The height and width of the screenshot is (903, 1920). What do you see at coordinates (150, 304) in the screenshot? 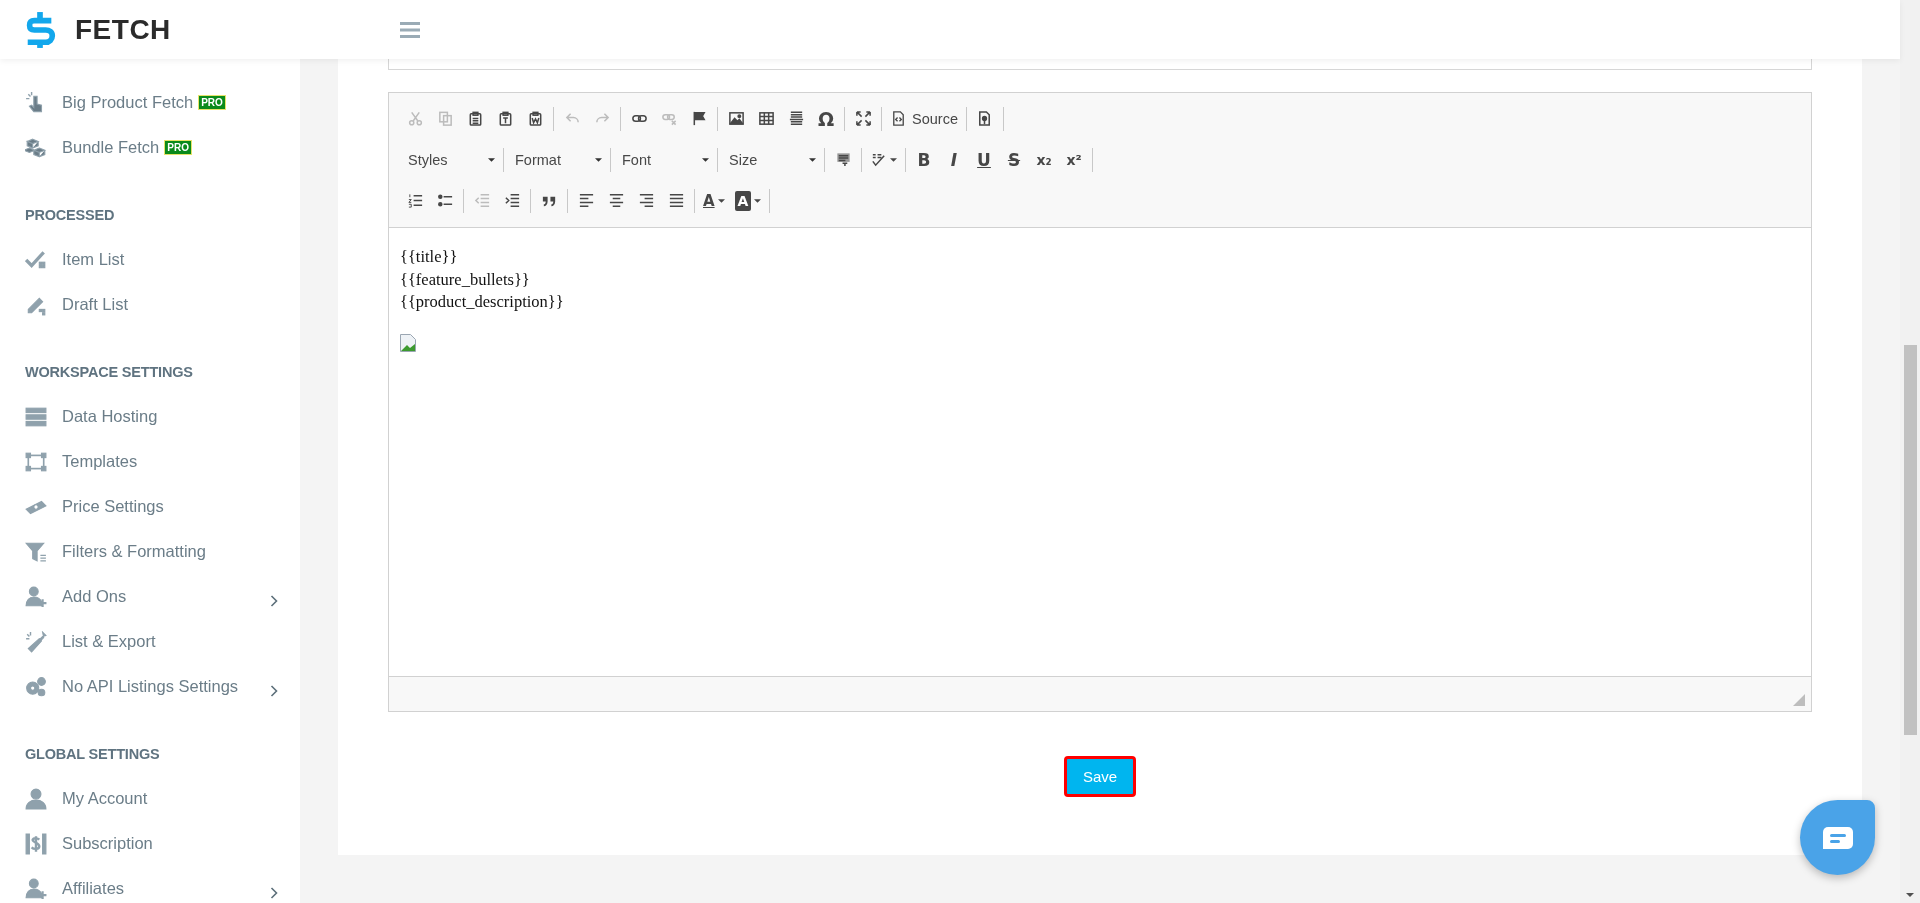
I see `sidebar-item: Draft List` at bounding box center [150, 304].